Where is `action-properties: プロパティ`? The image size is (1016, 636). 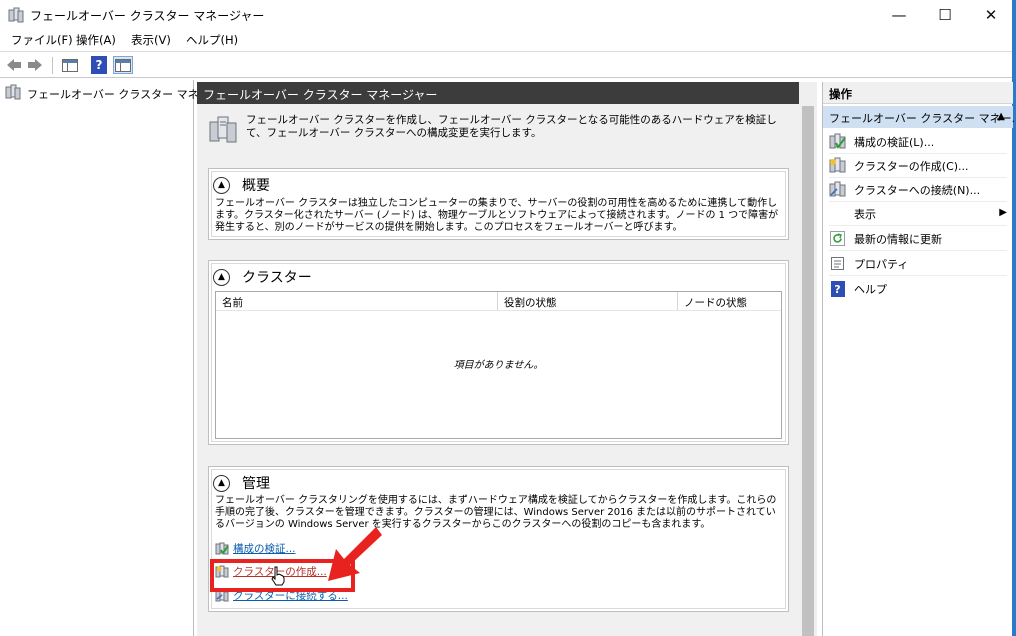 action-properties: プロパティ is located at coordinates (918, 264).